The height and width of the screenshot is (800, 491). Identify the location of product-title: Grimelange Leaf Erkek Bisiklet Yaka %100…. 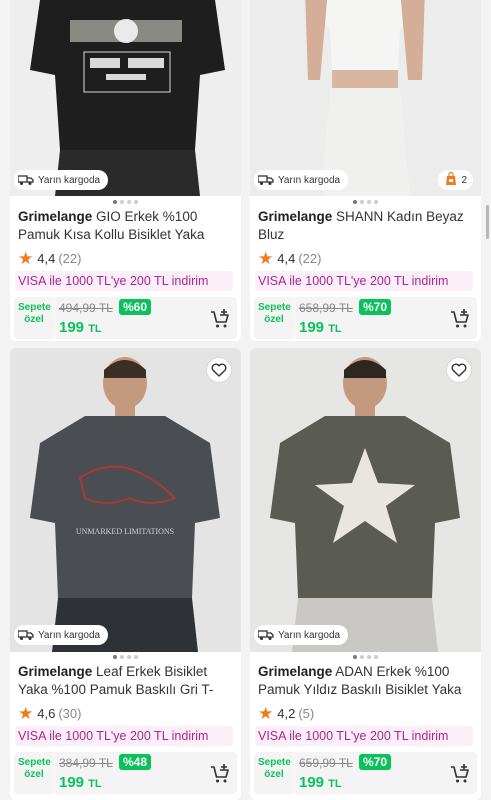
(125, 681).